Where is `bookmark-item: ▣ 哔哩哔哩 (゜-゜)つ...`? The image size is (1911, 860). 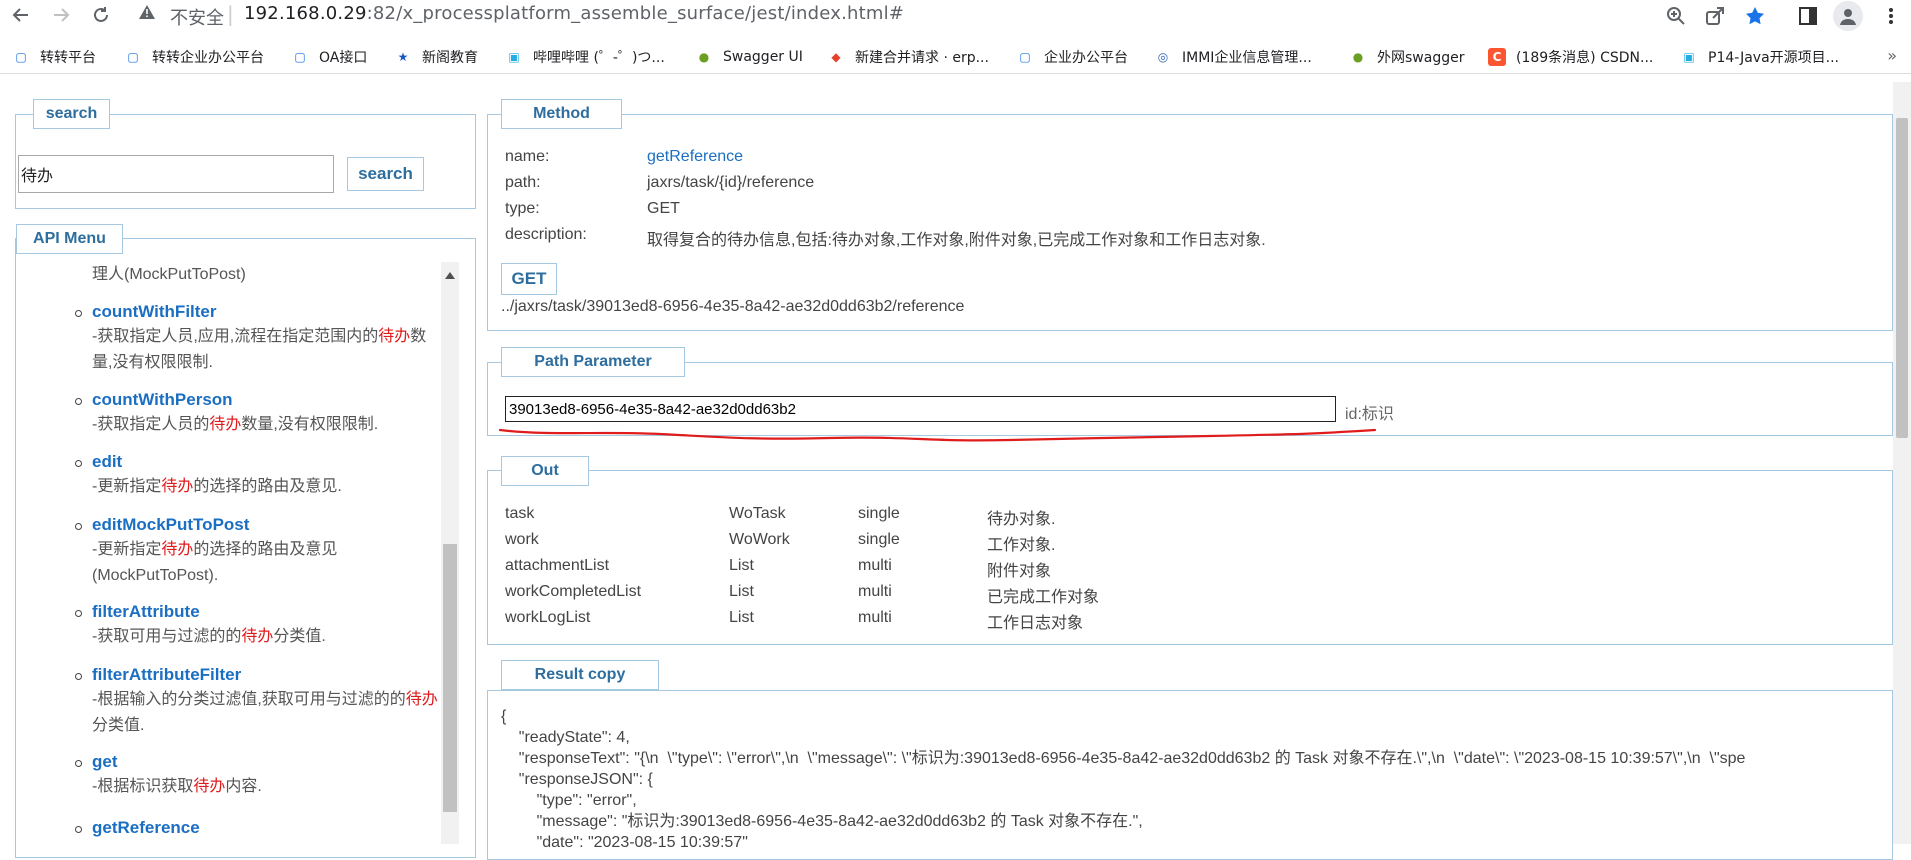 bookmark-item: ▣ 哔哩哔哩 (゜-゜)つ... is located at coordinates (584, 57).